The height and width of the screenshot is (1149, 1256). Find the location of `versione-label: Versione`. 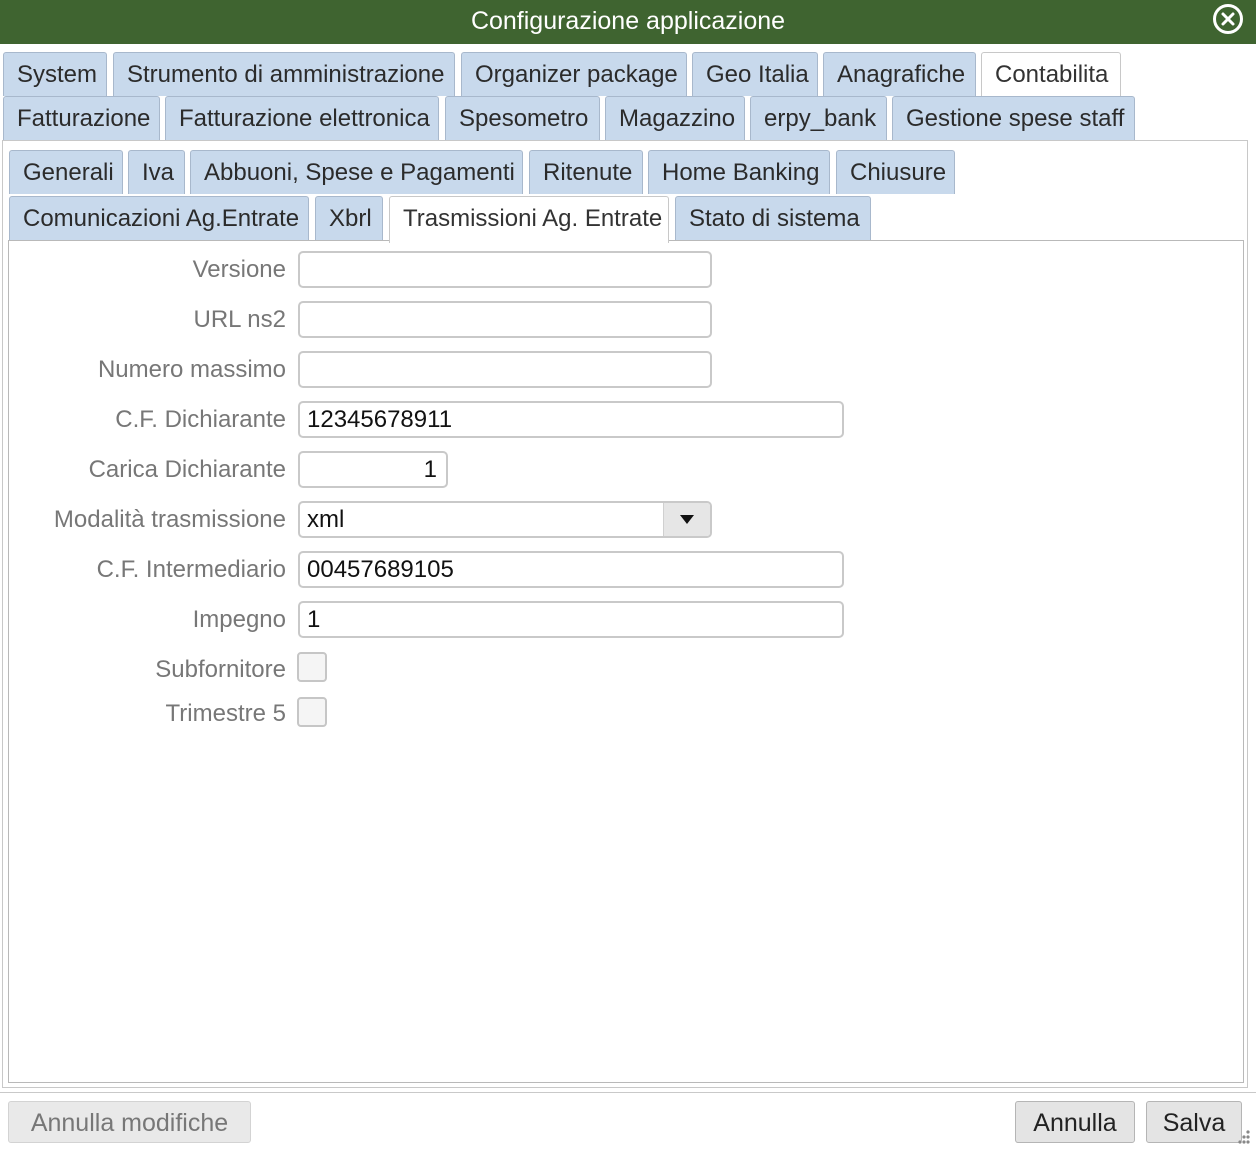

versione-label: Versione is located at coordinates (239, 269).